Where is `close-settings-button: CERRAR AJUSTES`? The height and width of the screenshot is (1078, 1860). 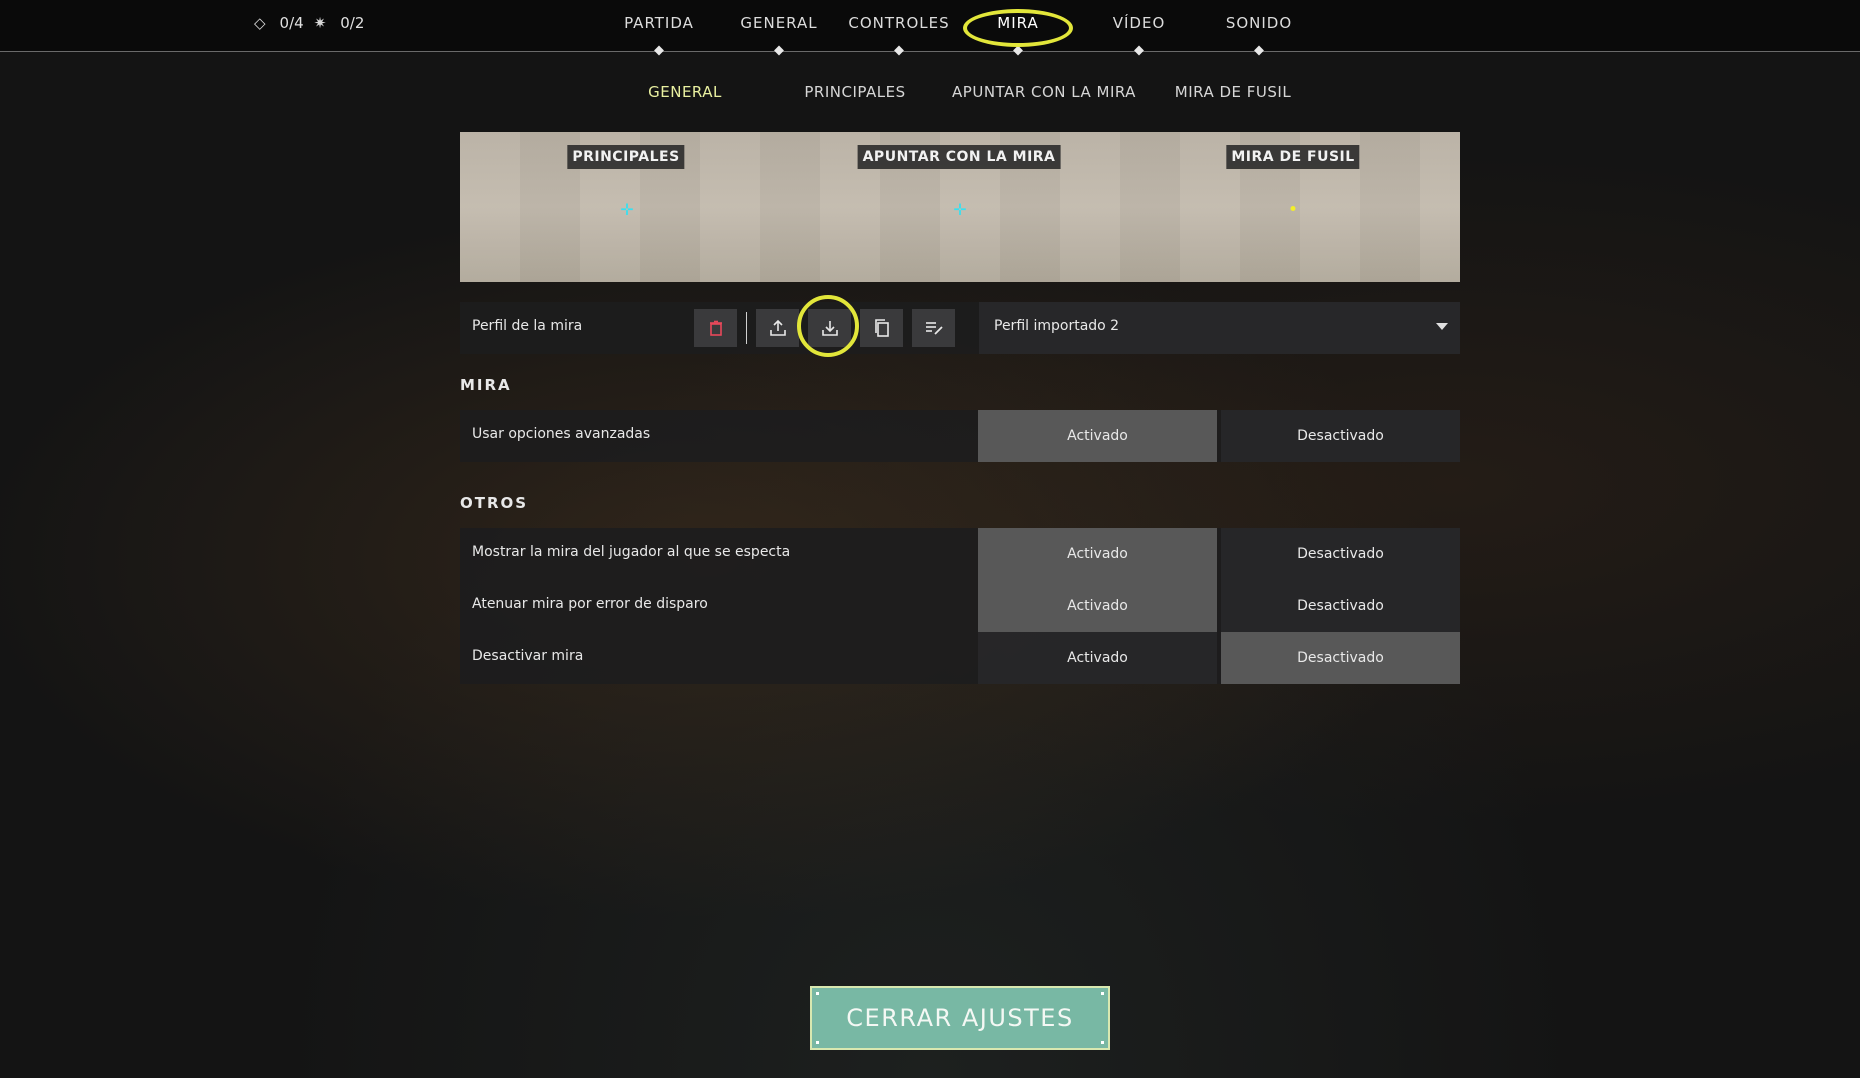
close-settings-button: CERRAR AJUSTES is located at coordinates (960, 1018).